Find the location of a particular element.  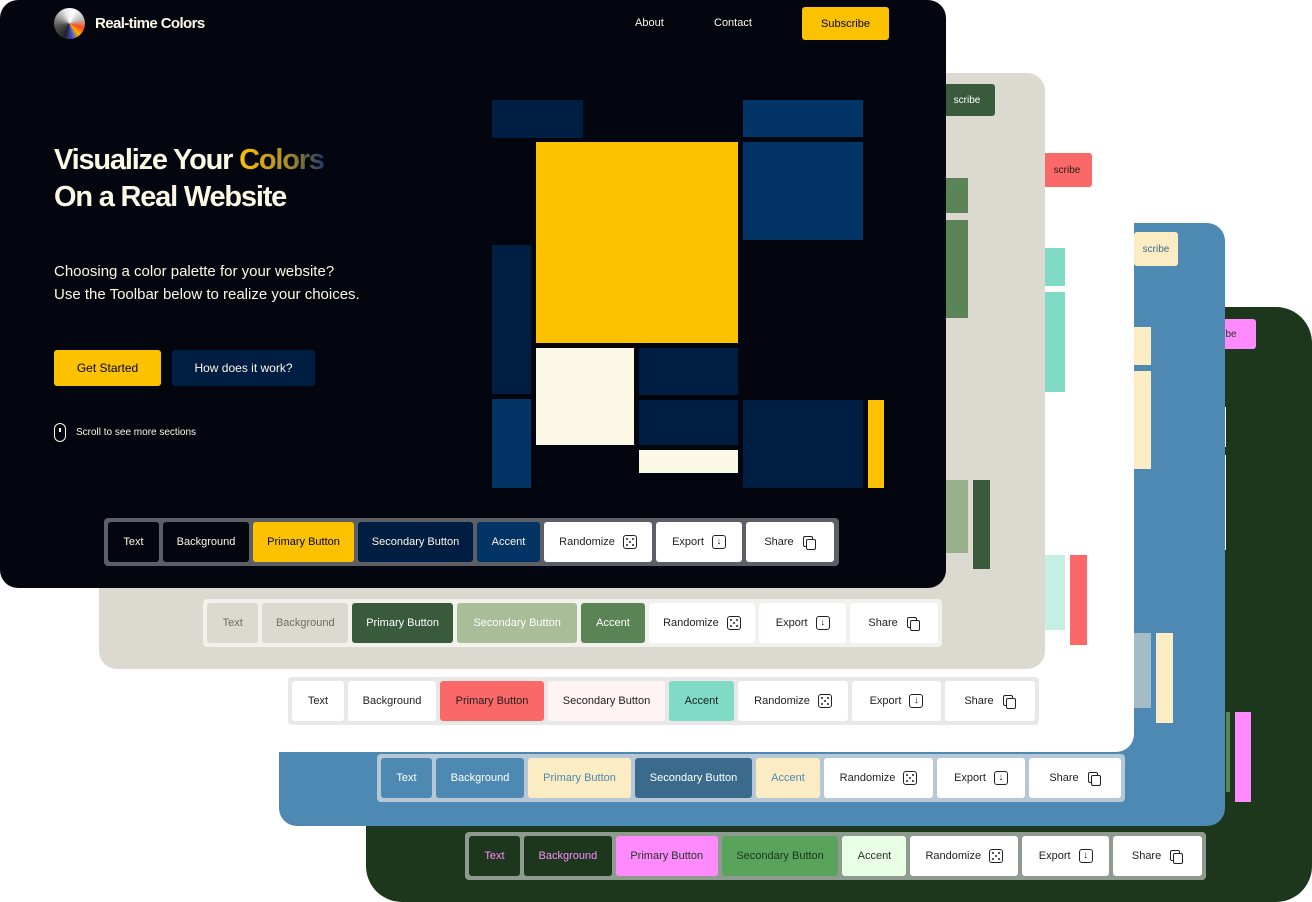

copy-icon is located at coordinates (1094, 778).